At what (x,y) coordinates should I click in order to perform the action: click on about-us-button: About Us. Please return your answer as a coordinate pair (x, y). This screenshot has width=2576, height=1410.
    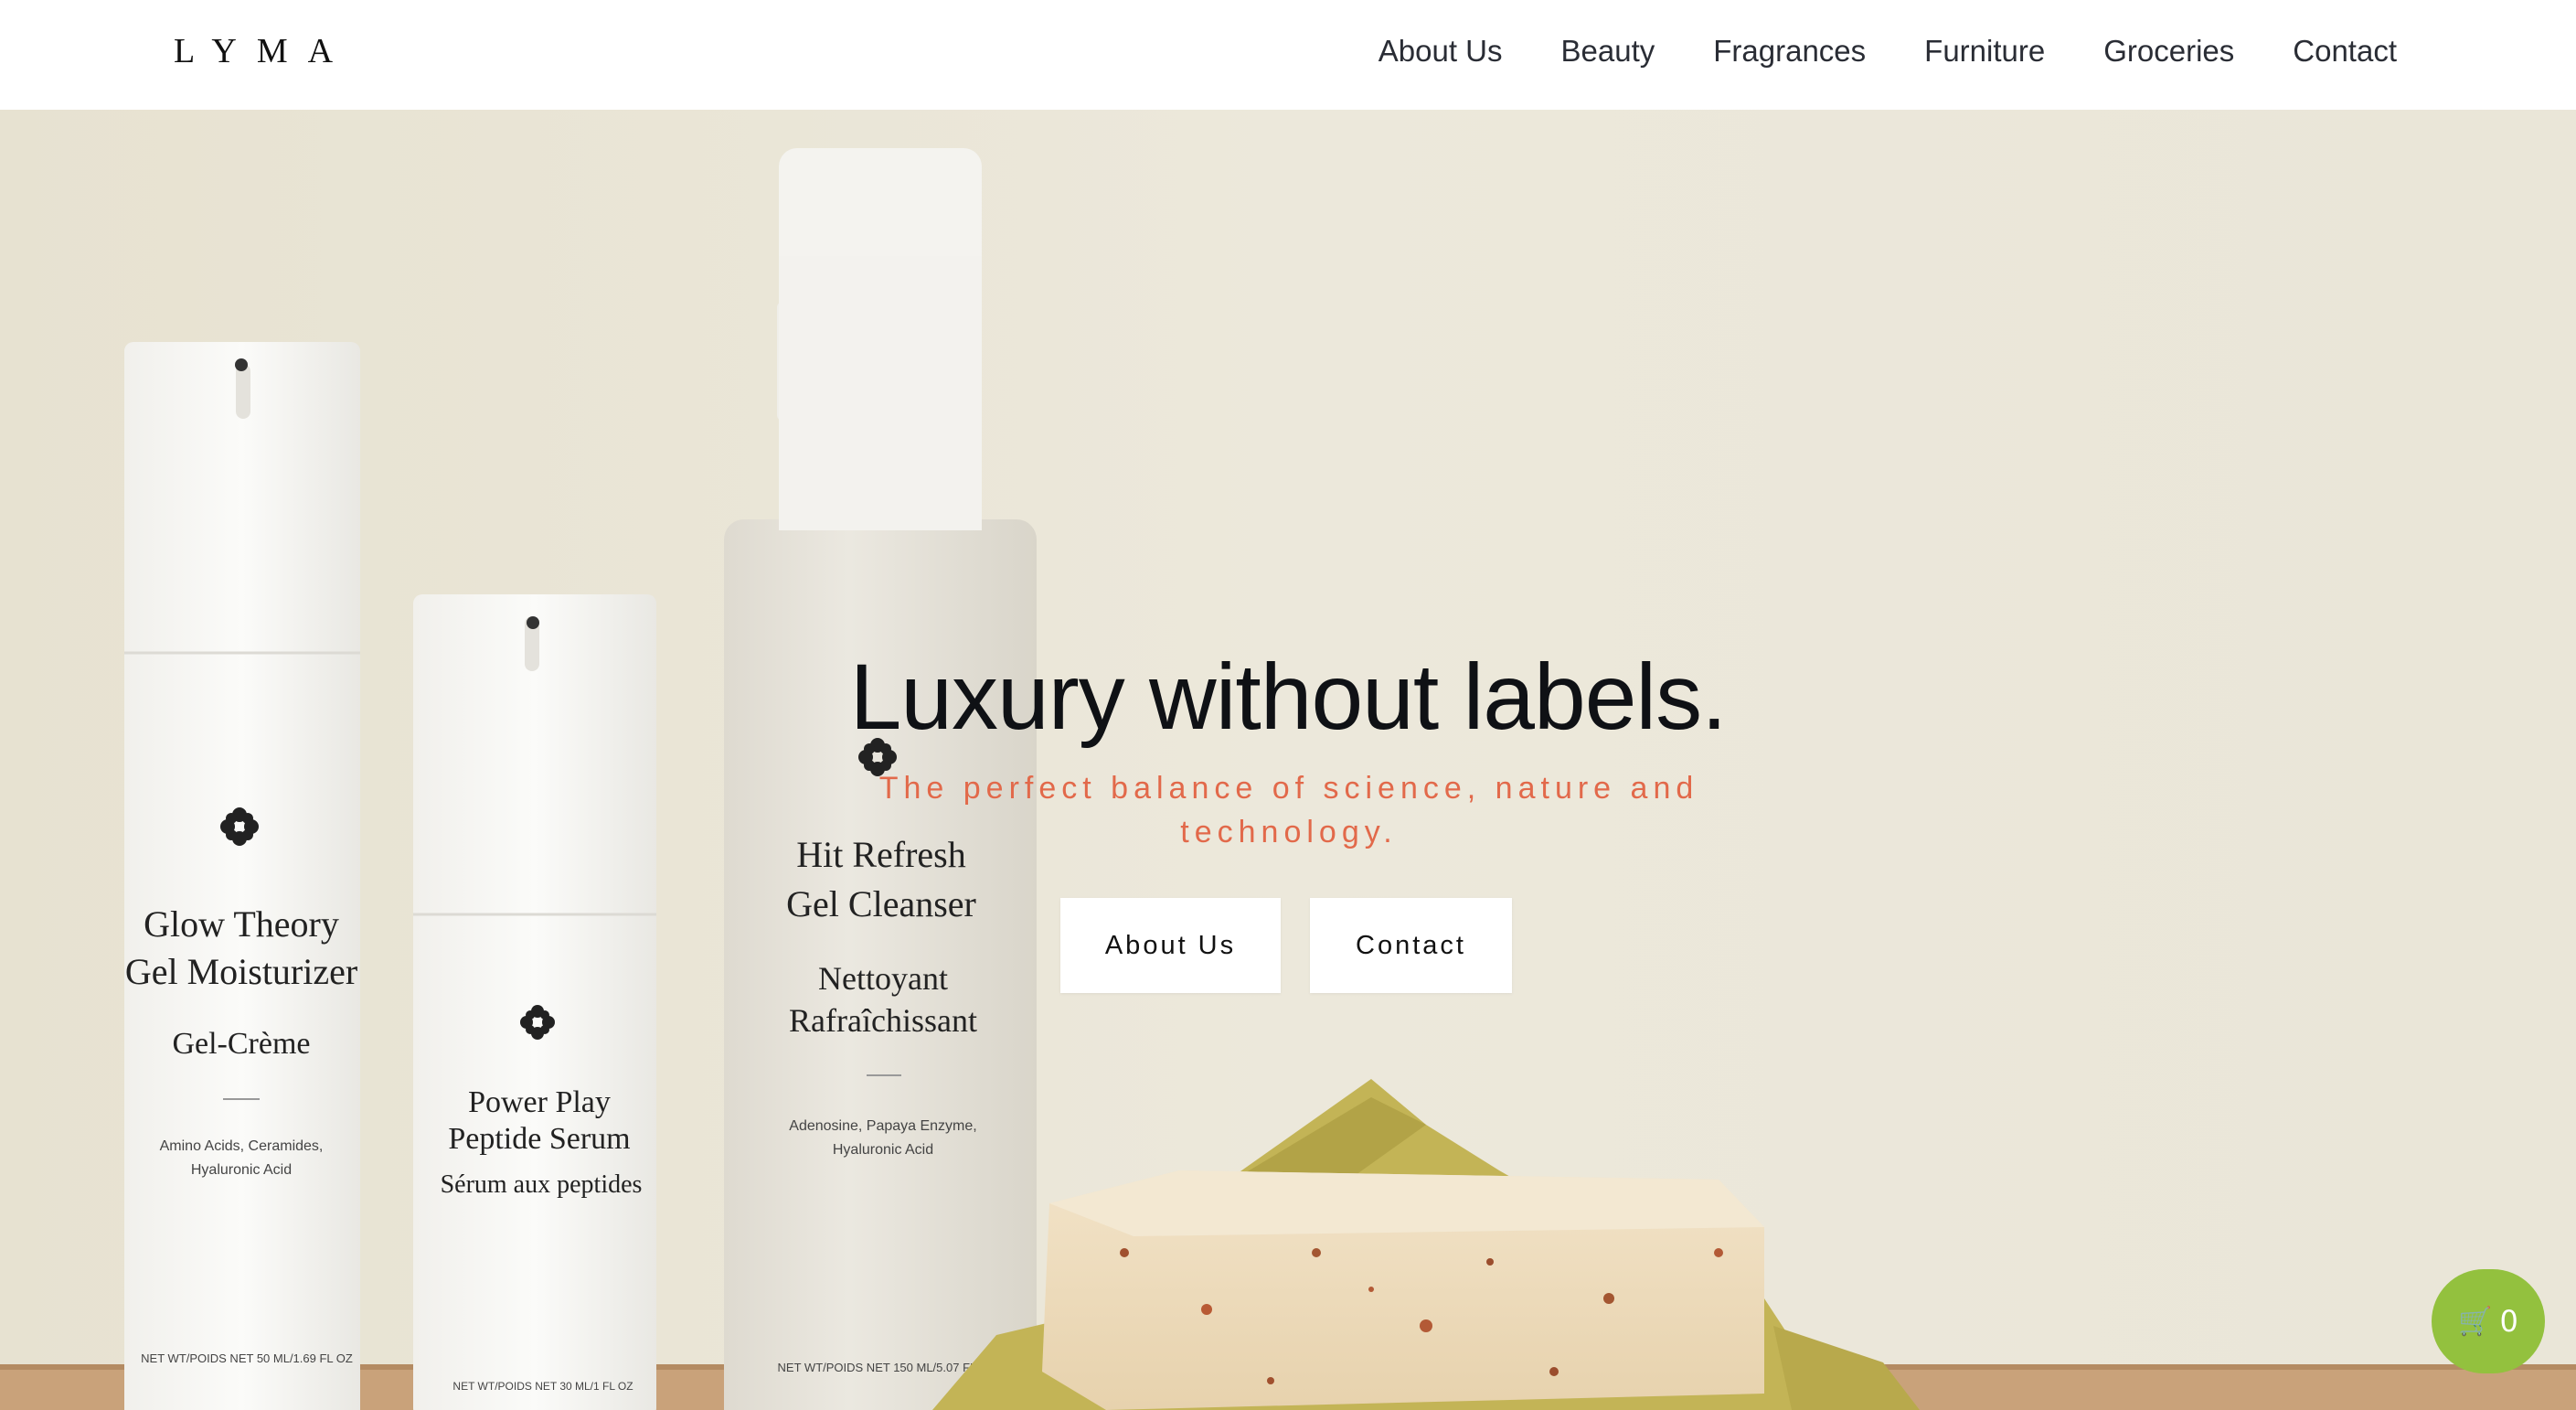
    Looking at the image, I should click on (1171, 945).